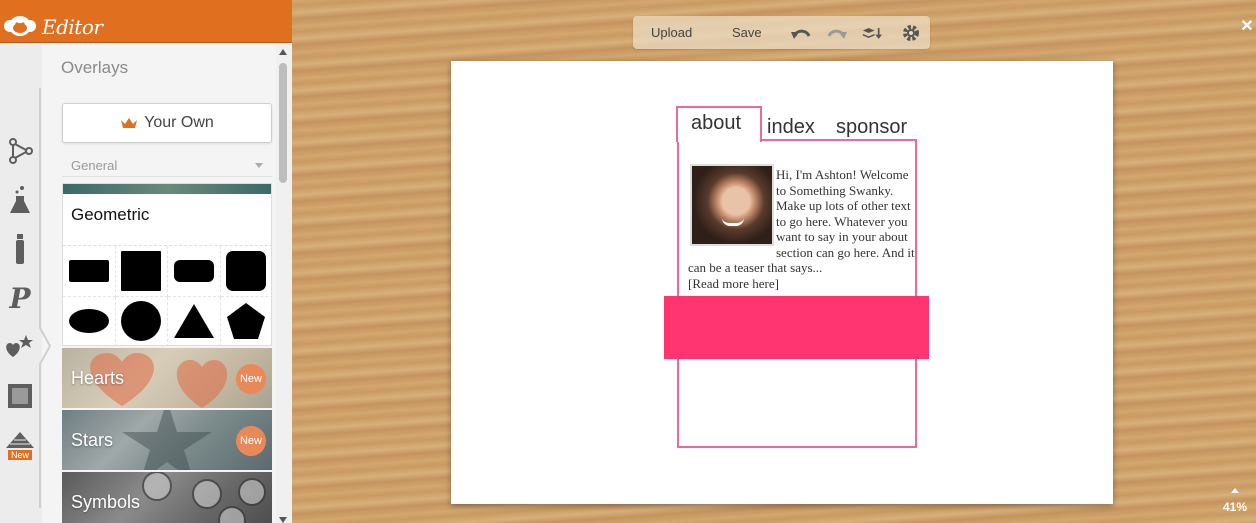 The height and width of the screenshot is (523, 1256). Describe the element at coordinates (747, 32) in the screenshot. I see `save-button: Save` at that location.